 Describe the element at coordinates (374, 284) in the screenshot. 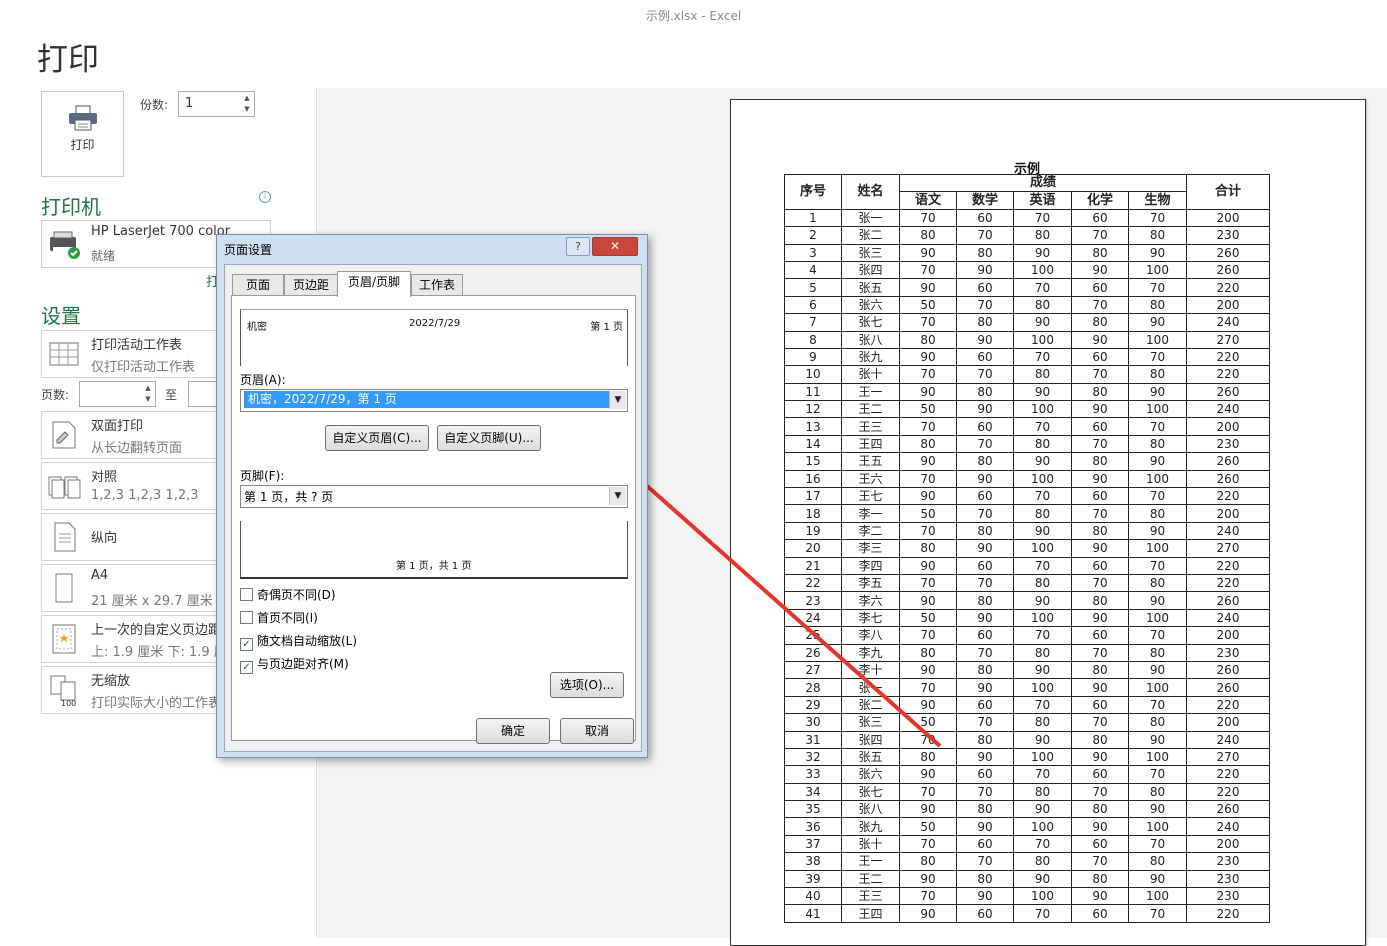

I see `tab-header-footer: 页眉/页脚` at that location.